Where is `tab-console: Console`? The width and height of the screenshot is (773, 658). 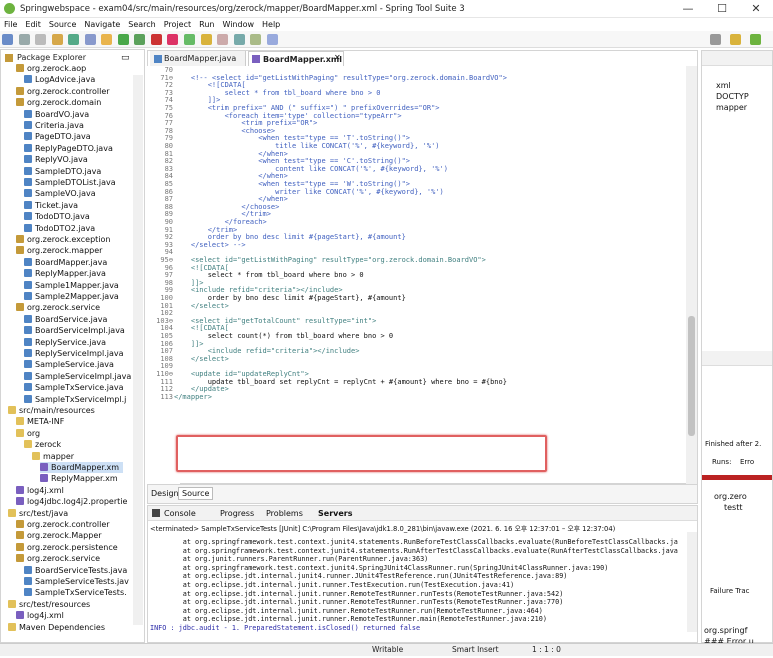
tab-console: Console is located at coordinates (180, 513).